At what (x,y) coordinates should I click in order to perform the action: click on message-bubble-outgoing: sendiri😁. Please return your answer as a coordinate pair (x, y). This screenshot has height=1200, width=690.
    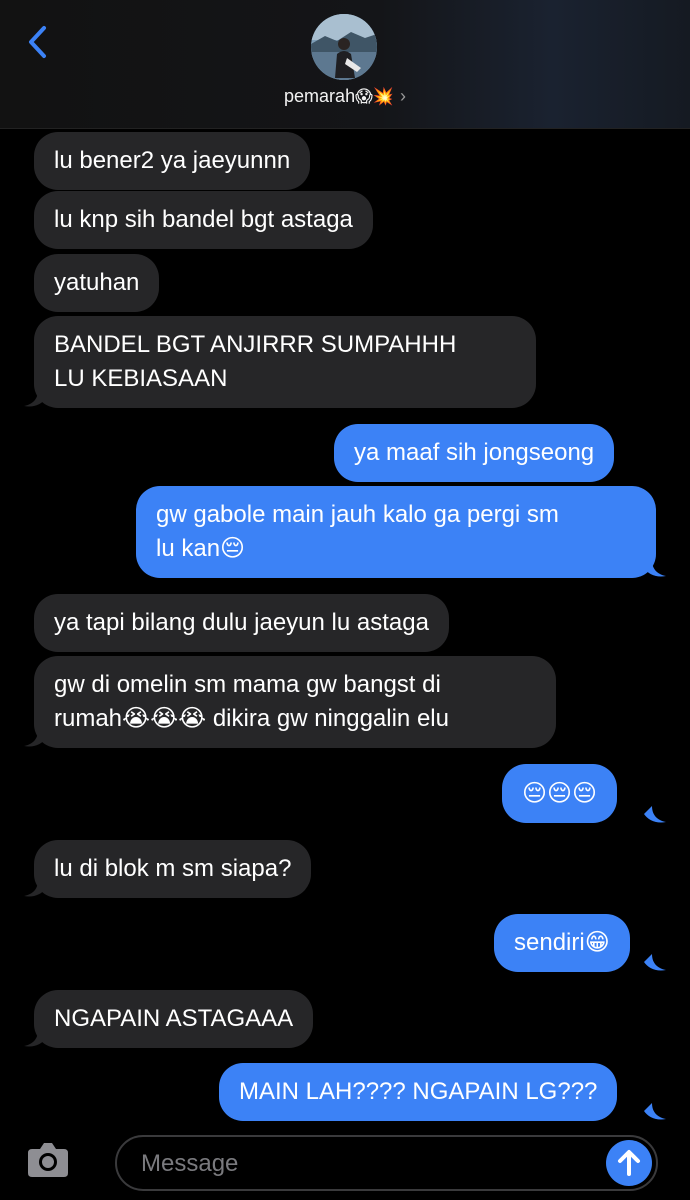
    Looking at the image, I should click on (562, 943).